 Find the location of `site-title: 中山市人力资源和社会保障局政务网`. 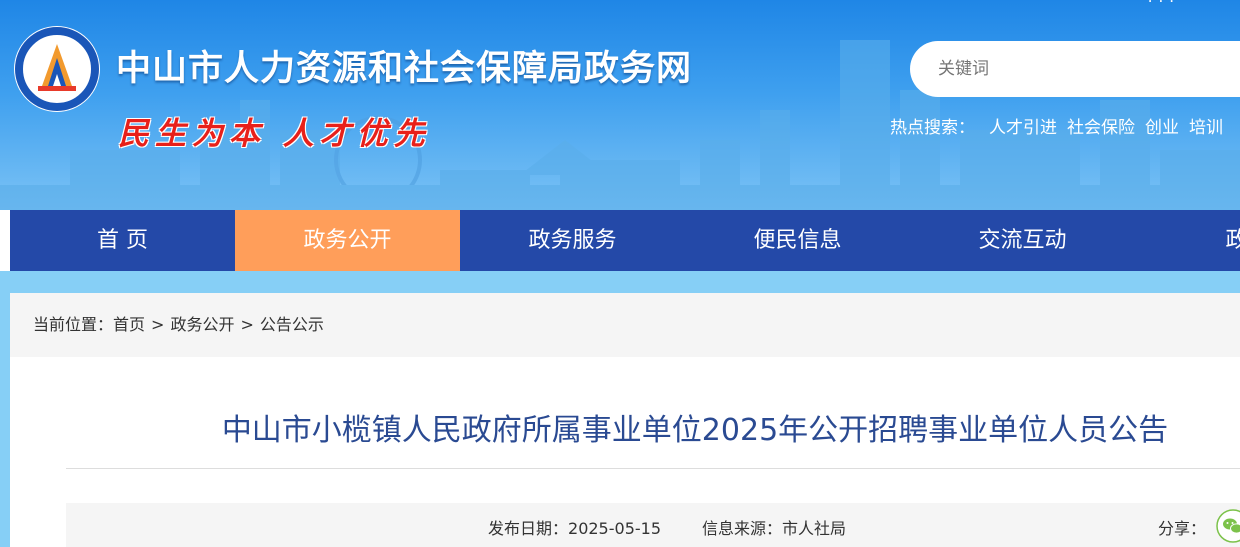

site-title: 中山市人力资源和社会保障局政务网 is located at coordinates (404, 65).